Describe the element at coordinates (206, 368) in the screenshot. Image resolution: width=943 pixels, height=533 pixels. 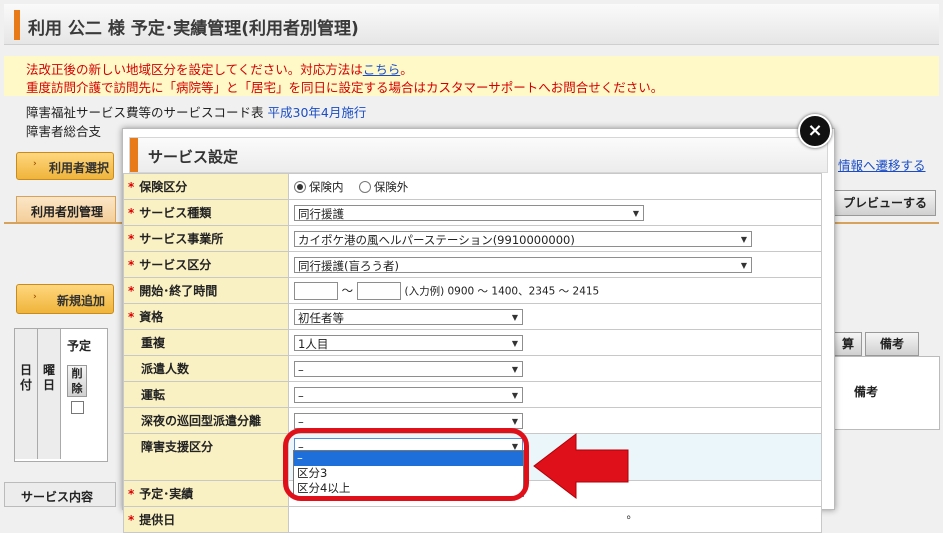
I see `label-dispatch: 派遣人数` at that location.